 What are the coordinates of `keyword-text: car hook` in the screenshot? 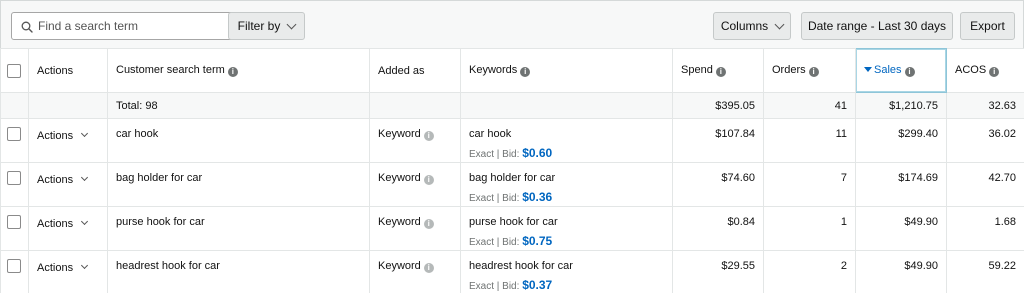 It's located at (490, 134).